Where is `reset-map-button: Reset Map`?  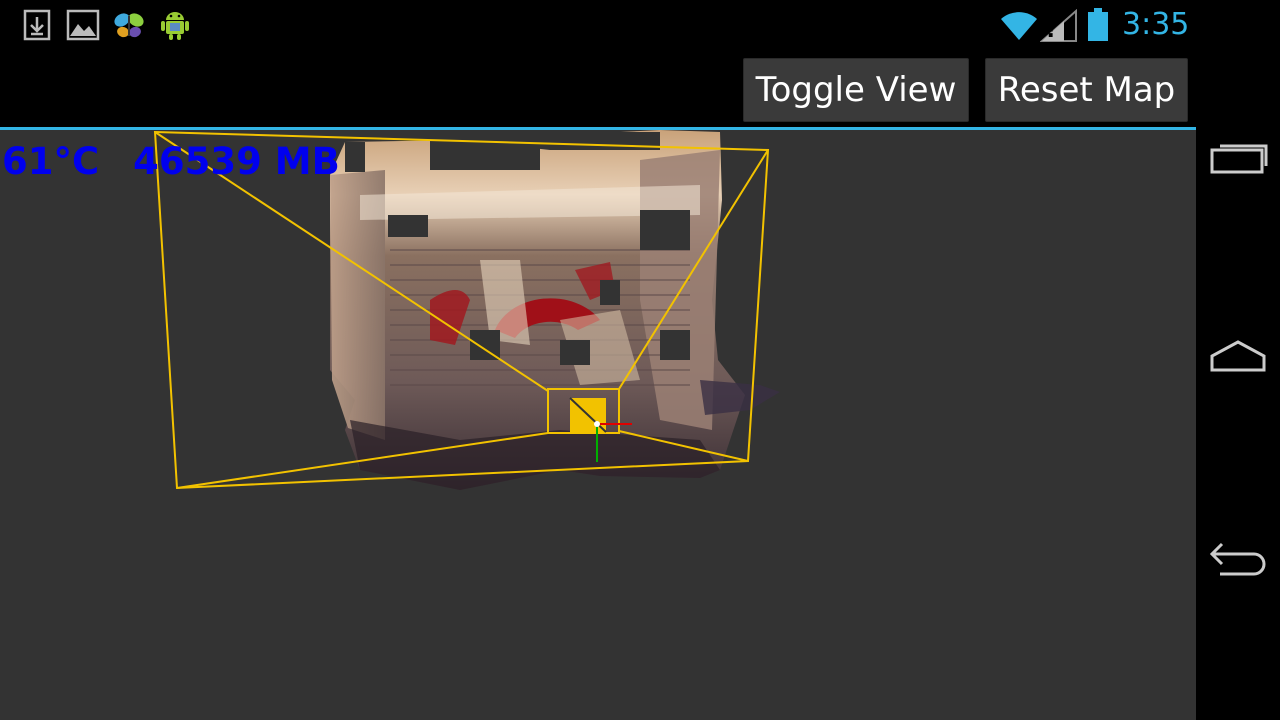
reset-map-button: Reset Map is located at coordinates (1086, 90).